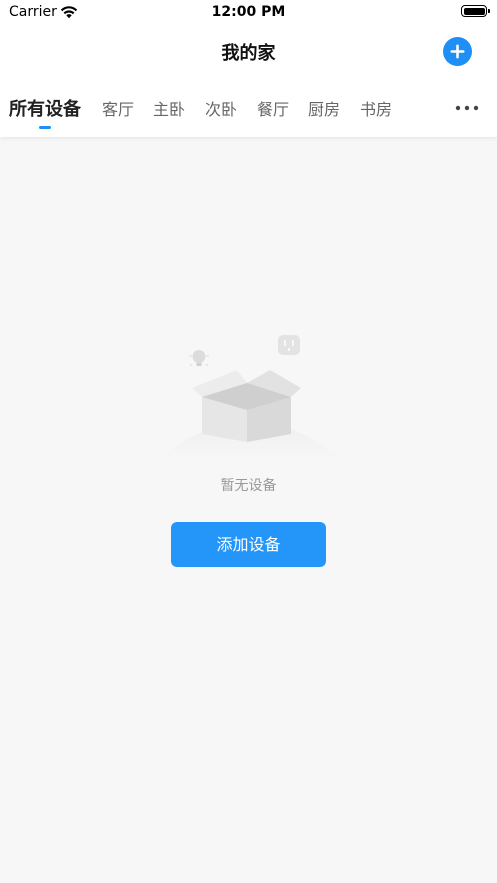  I want to click on clock: 12:00 PM, so click(248, 12).